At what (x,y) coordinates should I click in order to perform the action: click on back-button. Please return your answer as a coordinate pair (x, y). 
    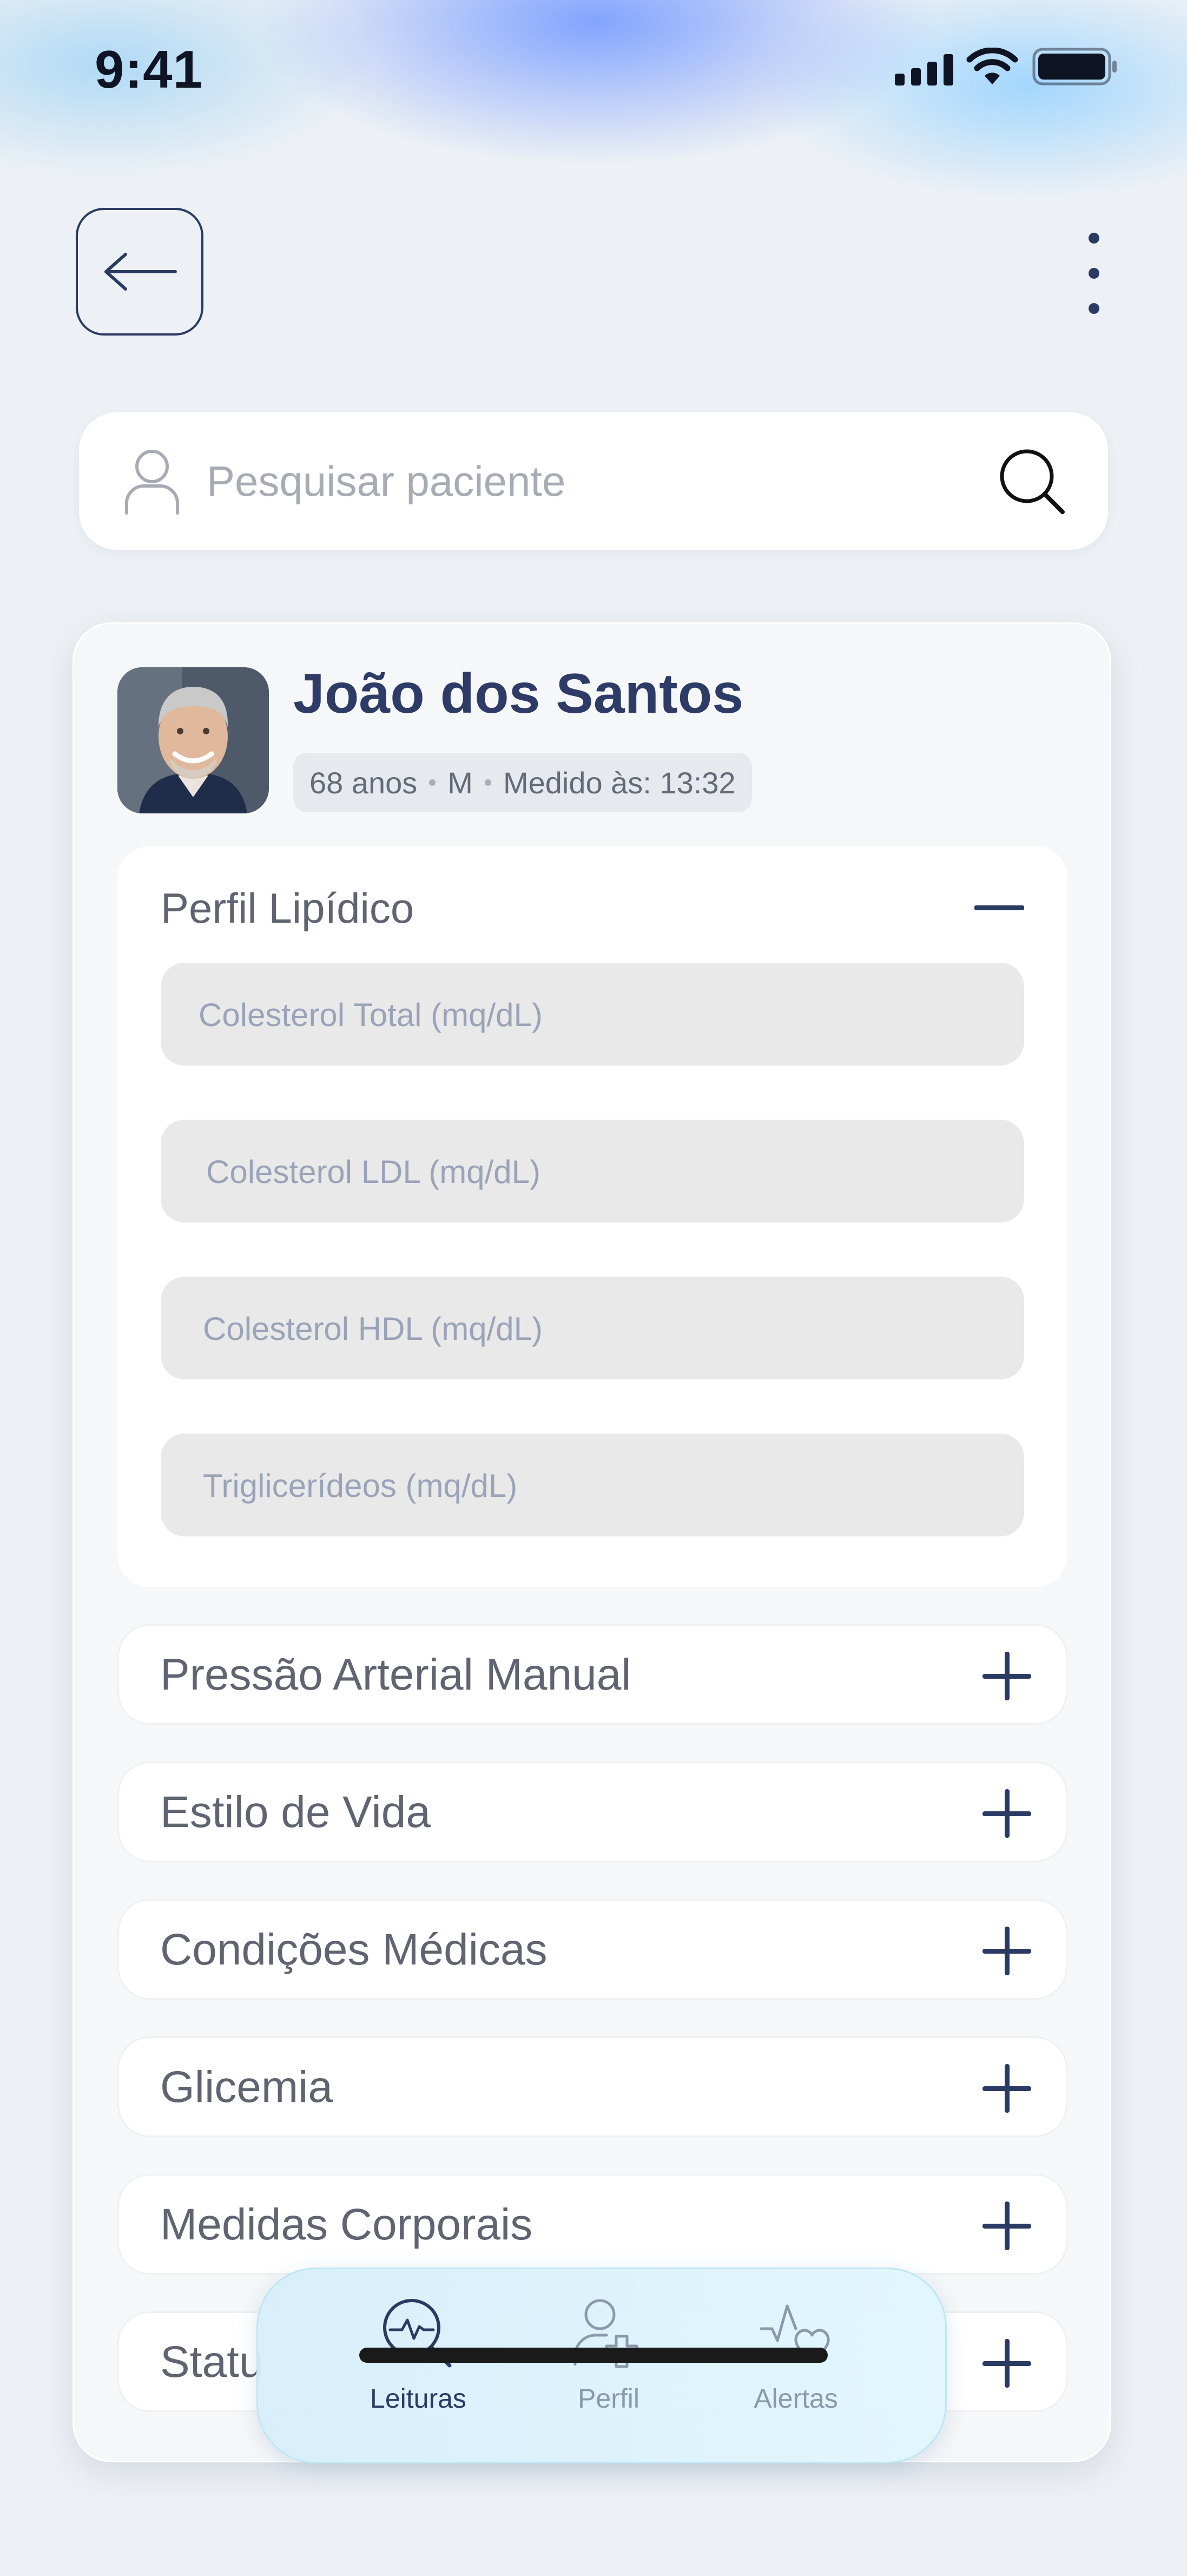
    Looking at the image, I should click on (139, 272).